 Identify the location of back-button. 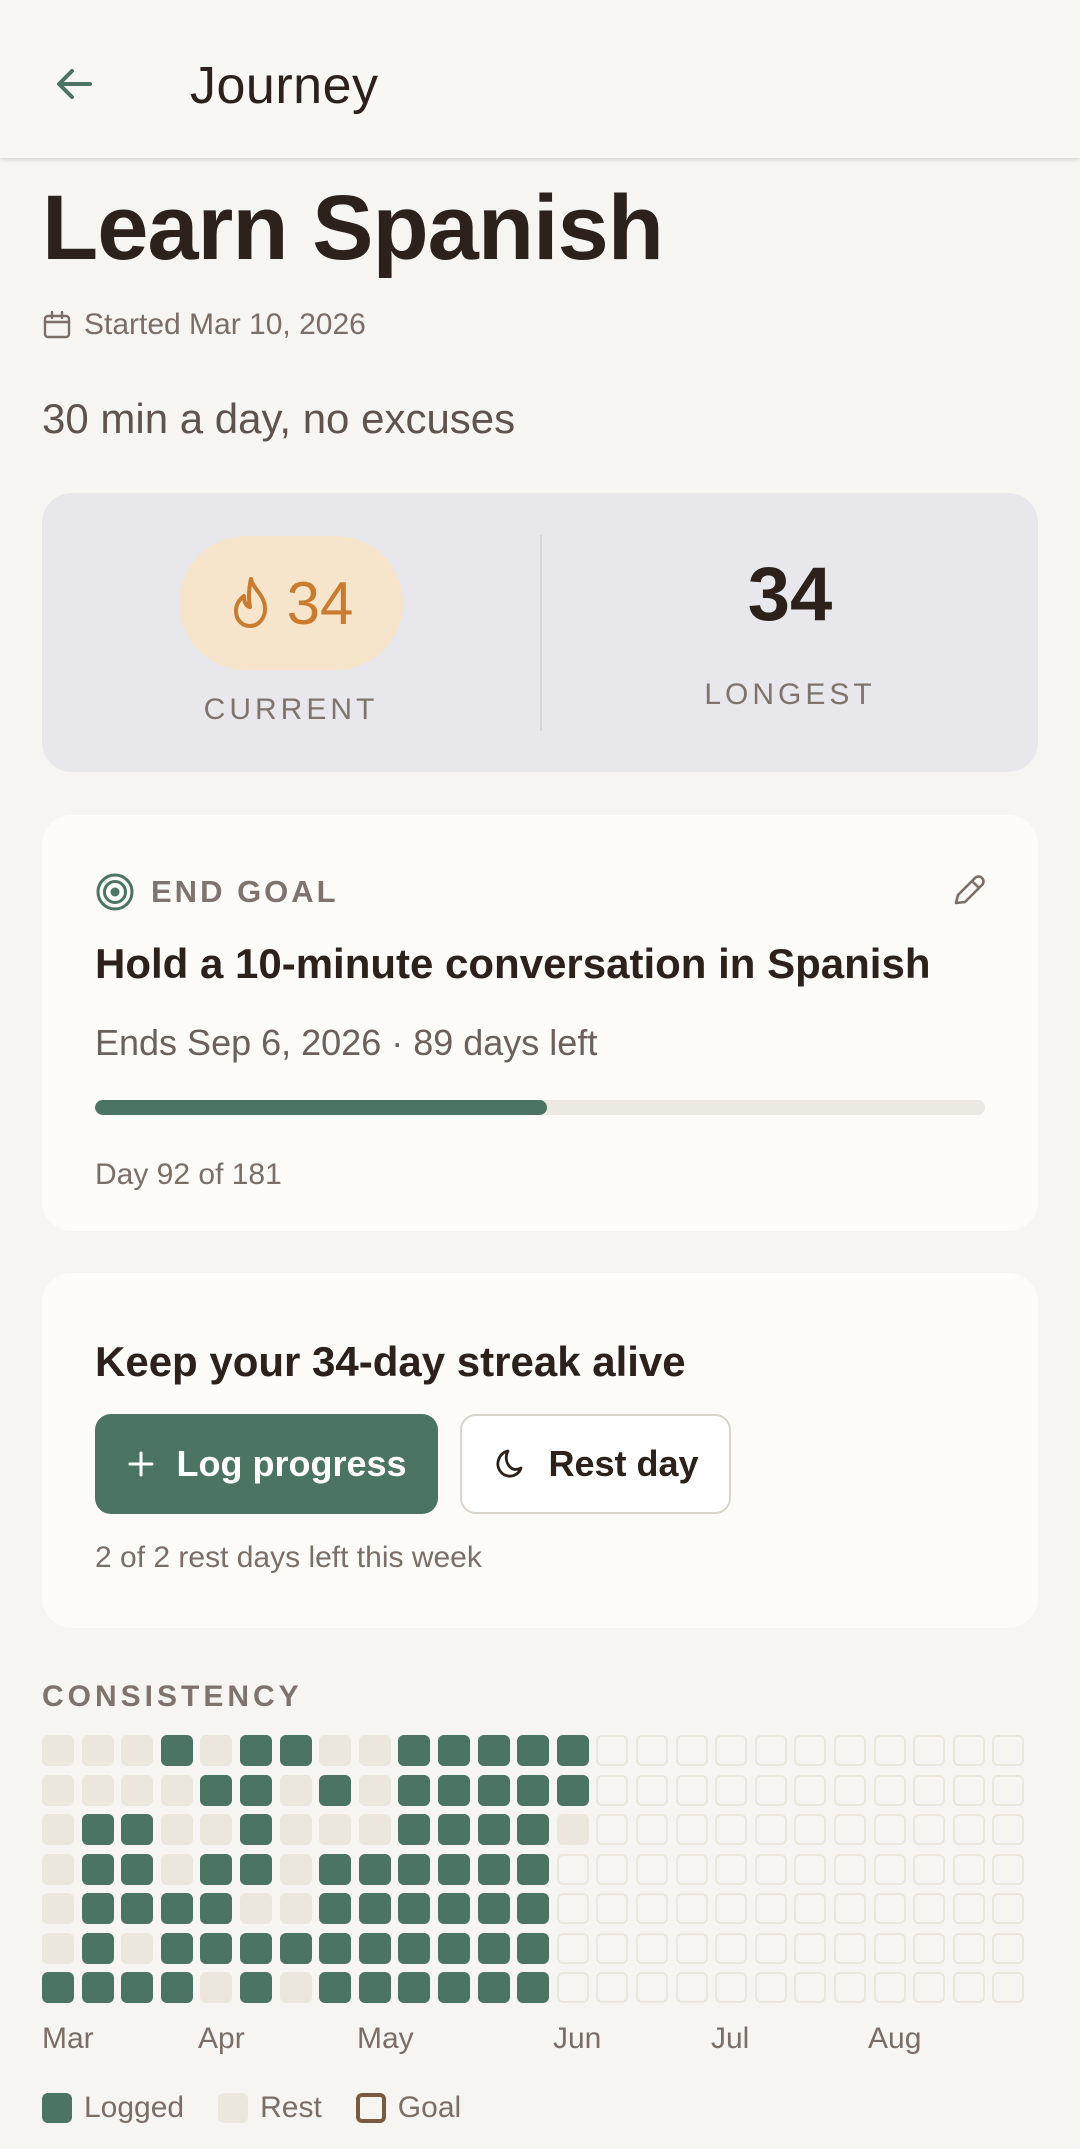
(74, 84).